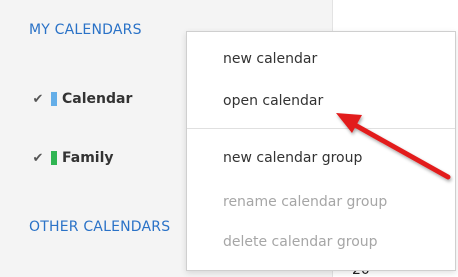  What do you see at coordinates (270, 59) in the screenshot?
I see `menu-item-new-calendar: new calendar` at bounding box center [270, 59].